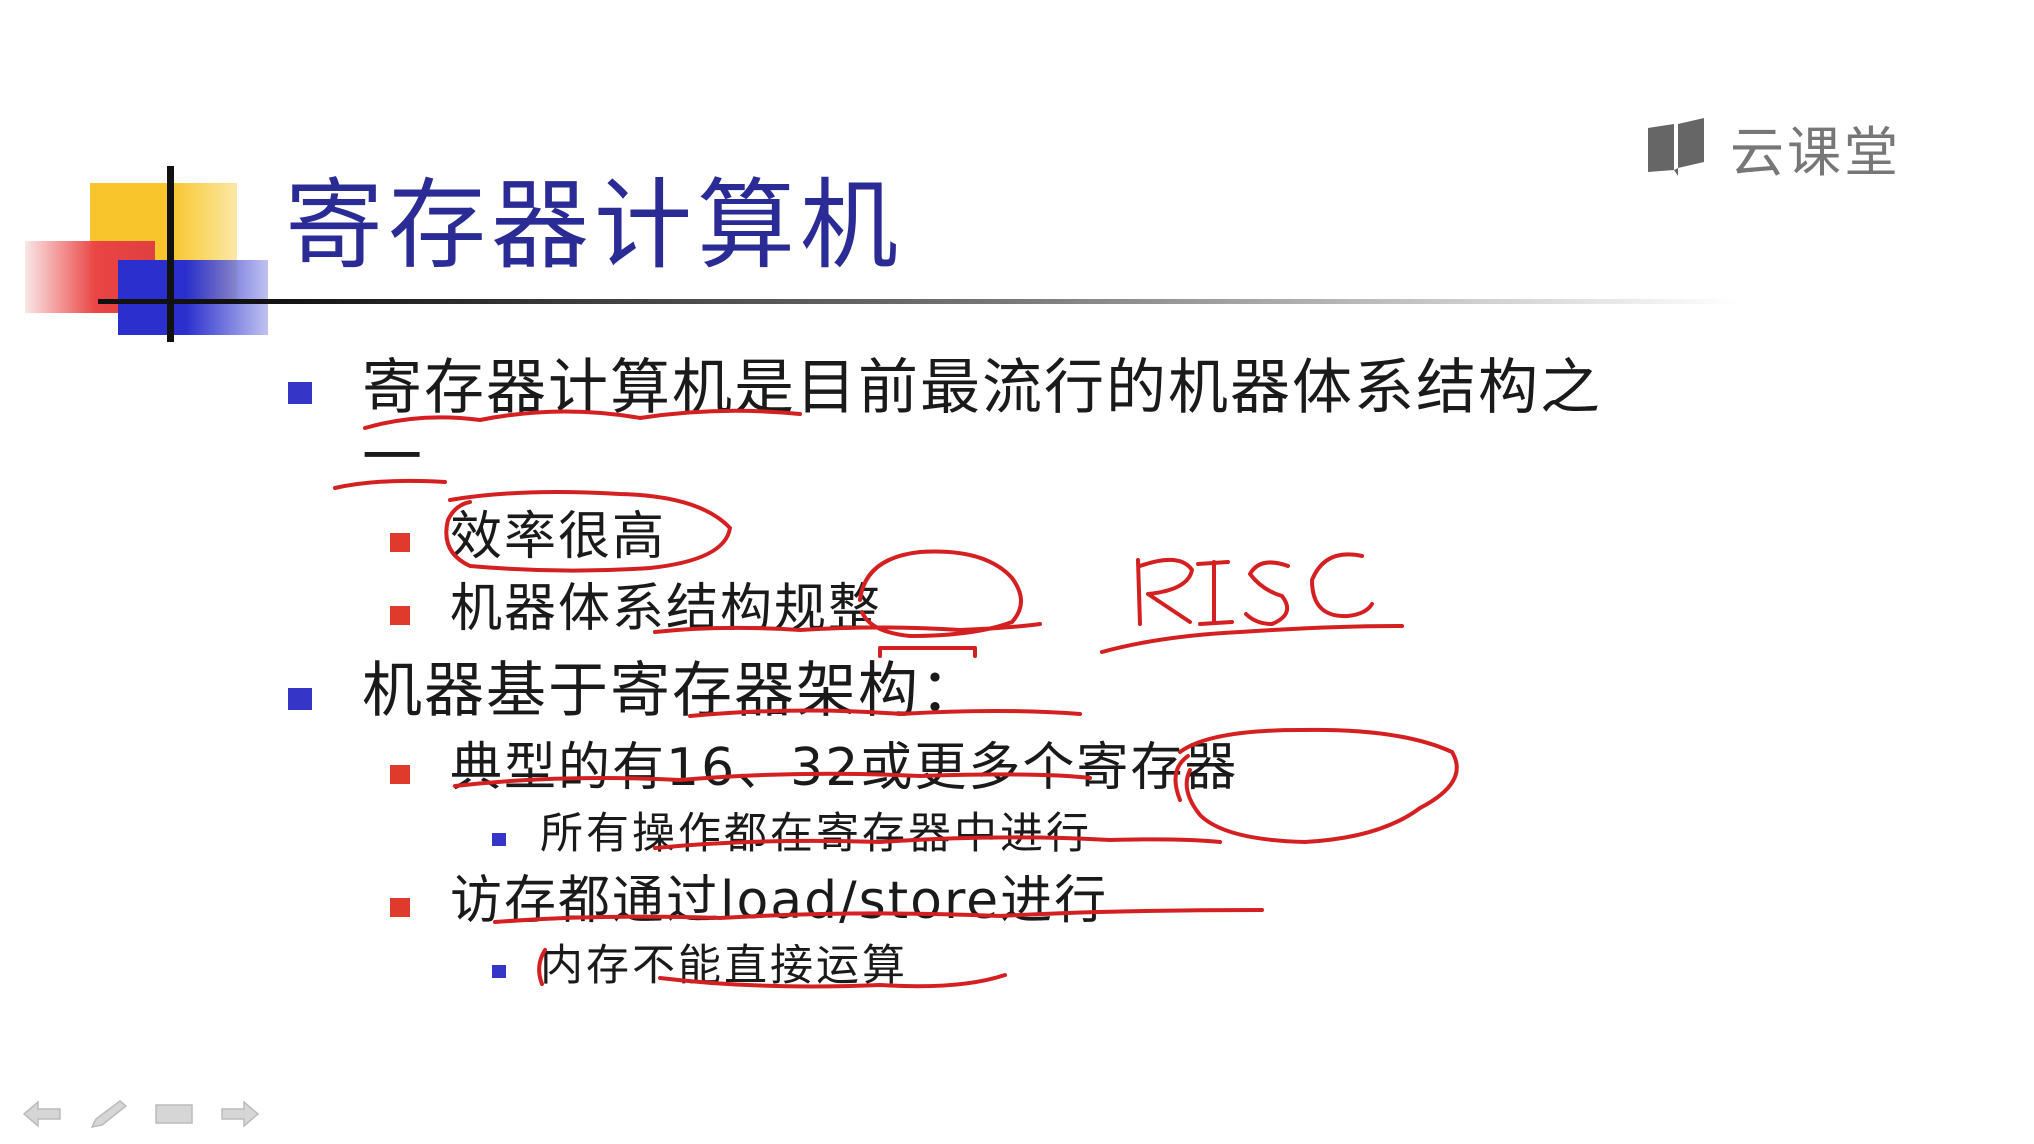 This screenshot has height=1144, width=2034. Describe the element at coordinates (1342, 585) in the screenshot. I see `risc-c` at that location.